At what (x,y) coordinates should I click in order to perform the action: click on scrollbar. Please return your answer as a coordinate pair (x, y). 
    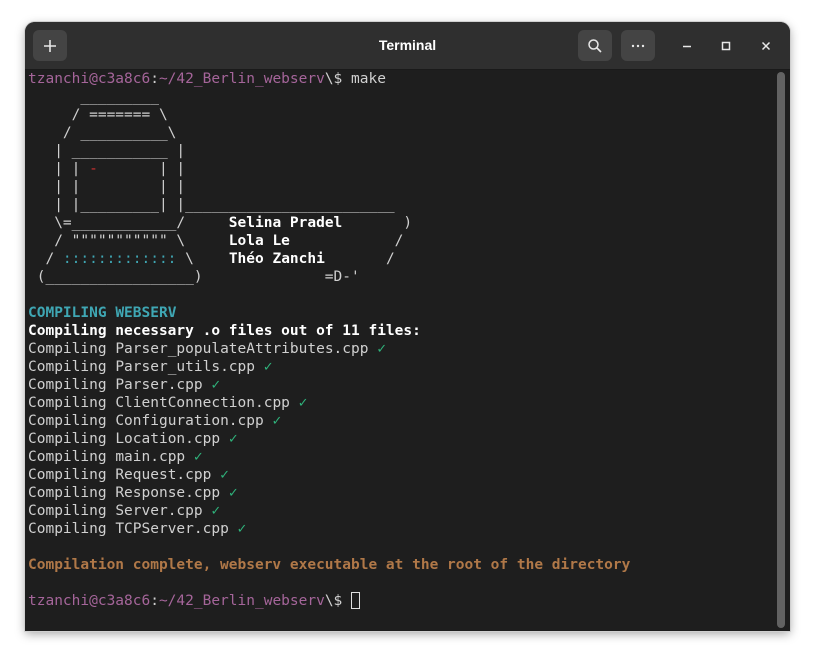
    Looking at the image, I should click on (781, 350).